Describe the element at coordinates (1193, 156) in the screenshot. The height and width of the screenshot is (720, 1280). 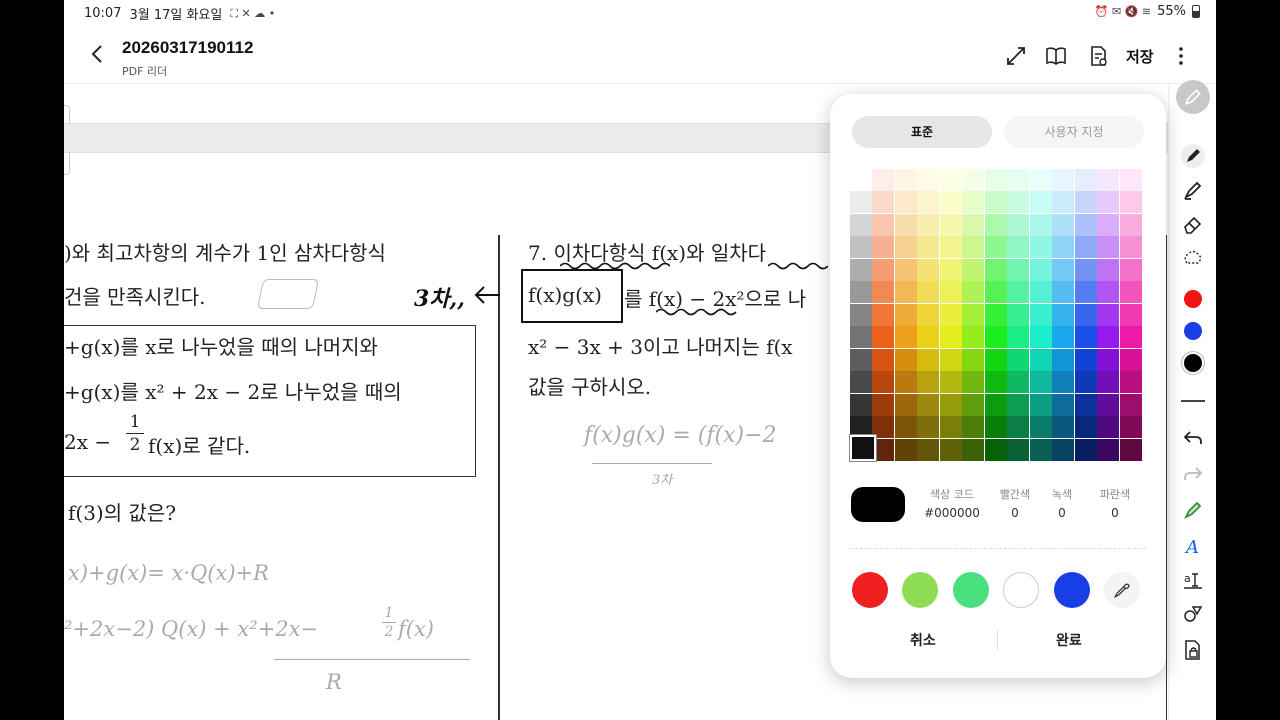
I see `pen-tool-icon` at that location.